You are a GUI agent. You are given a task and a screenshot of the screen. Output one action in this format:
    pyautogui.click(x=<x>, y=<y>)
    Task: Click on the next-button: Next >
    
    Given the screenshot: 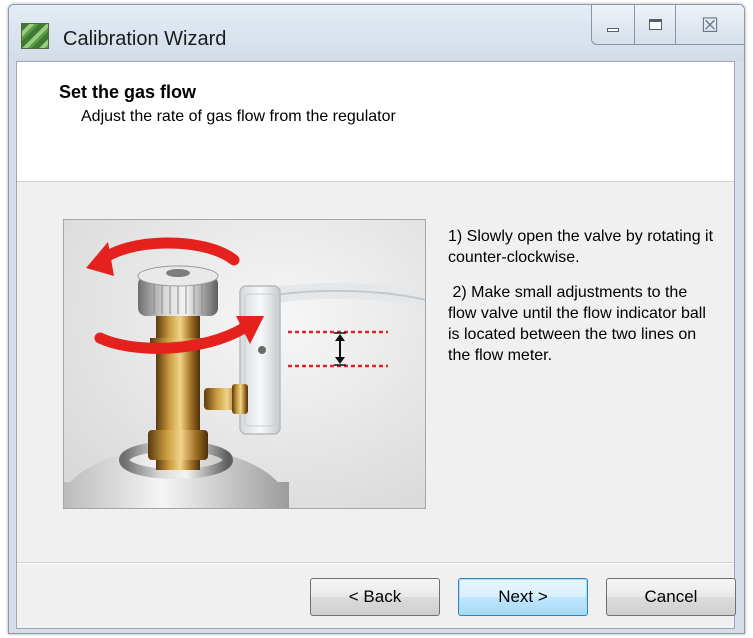 What is the action you would take?
    pyautogui.click(x=523, y=597)
    